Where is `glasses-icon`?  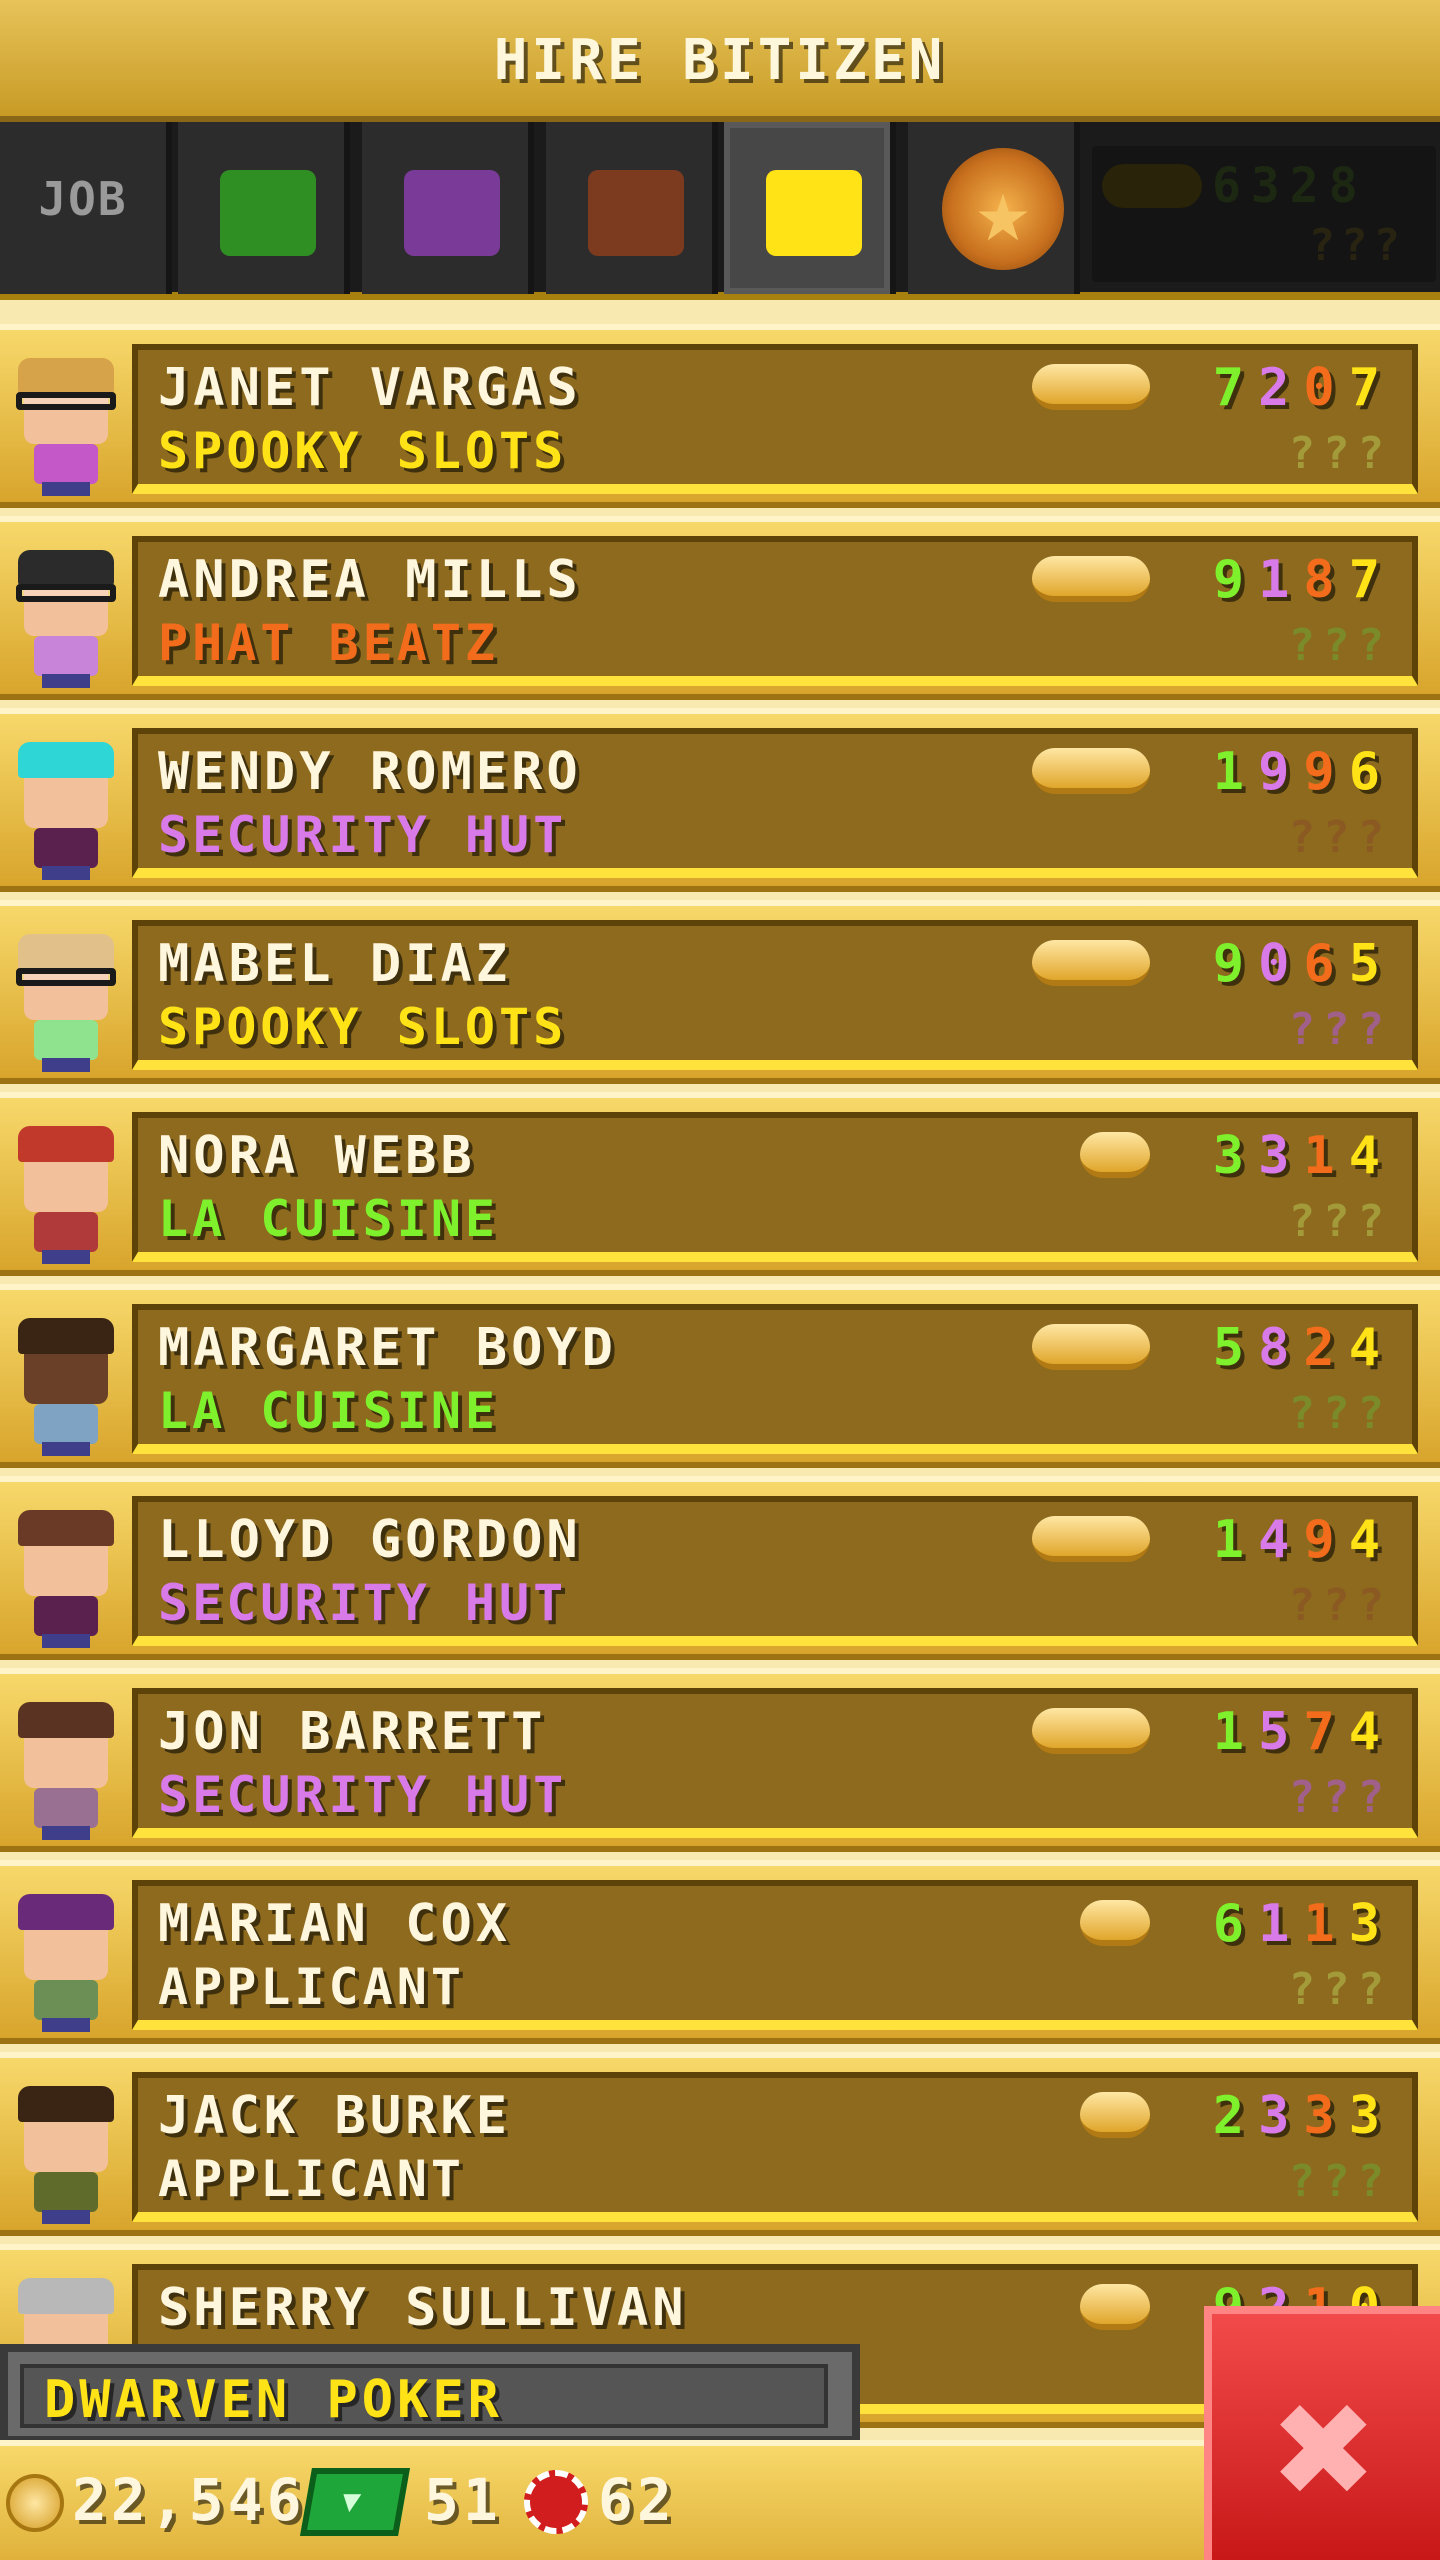 glasses-icon is located at coordinates (66, 977).